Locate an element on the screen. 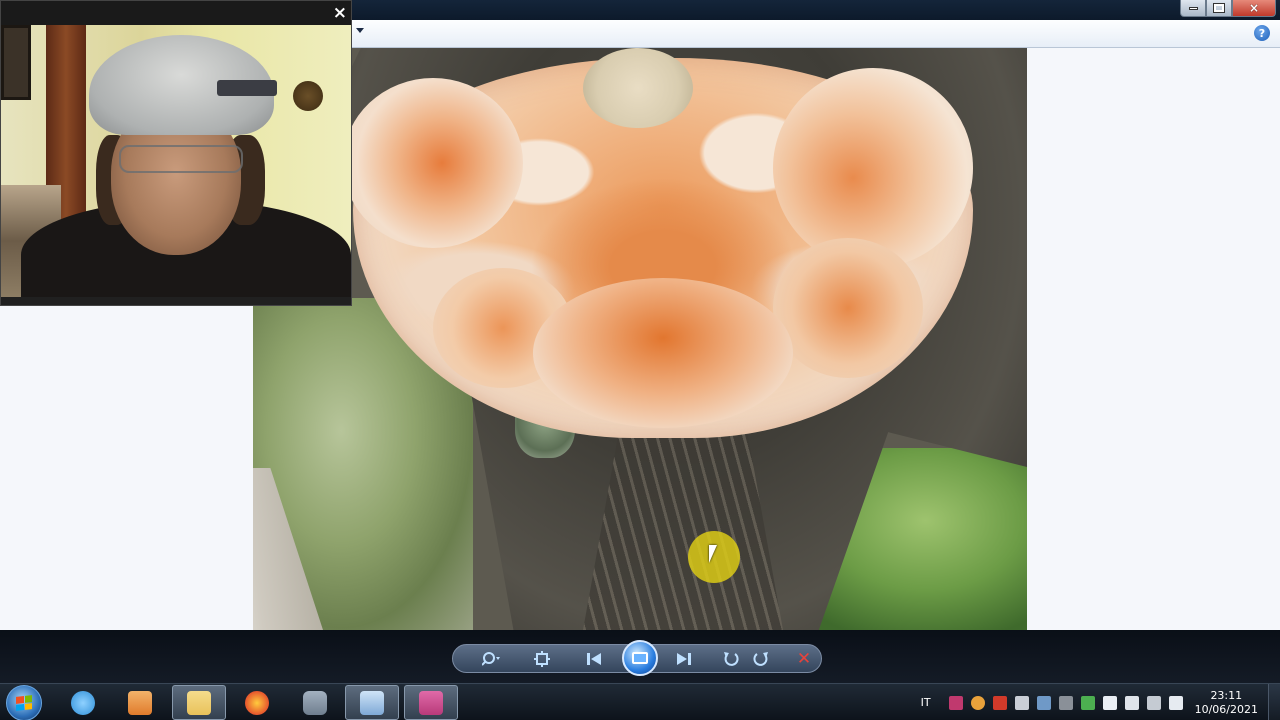  restore-icon is located at coordinates (1219, 8).